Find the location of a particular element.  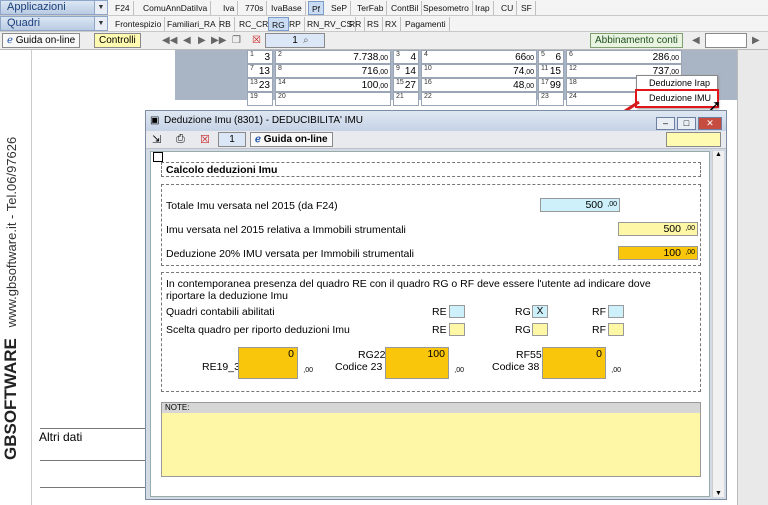

grid-cell: 9 14 is located at coordinates (406, 71).